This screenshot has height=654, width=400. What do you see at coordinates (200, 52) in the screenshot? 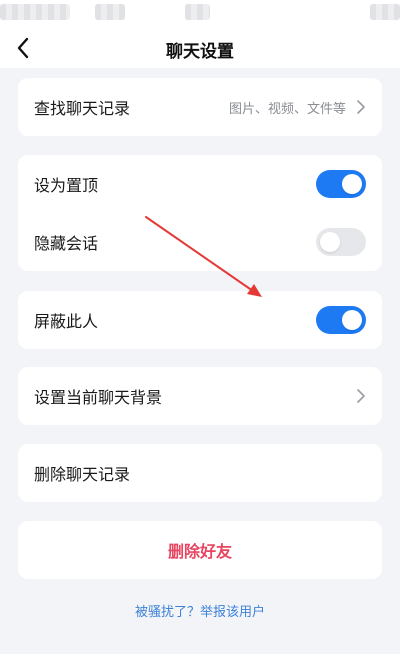
I see `page-title: 聊天设置` at bounding box center [200, 52].